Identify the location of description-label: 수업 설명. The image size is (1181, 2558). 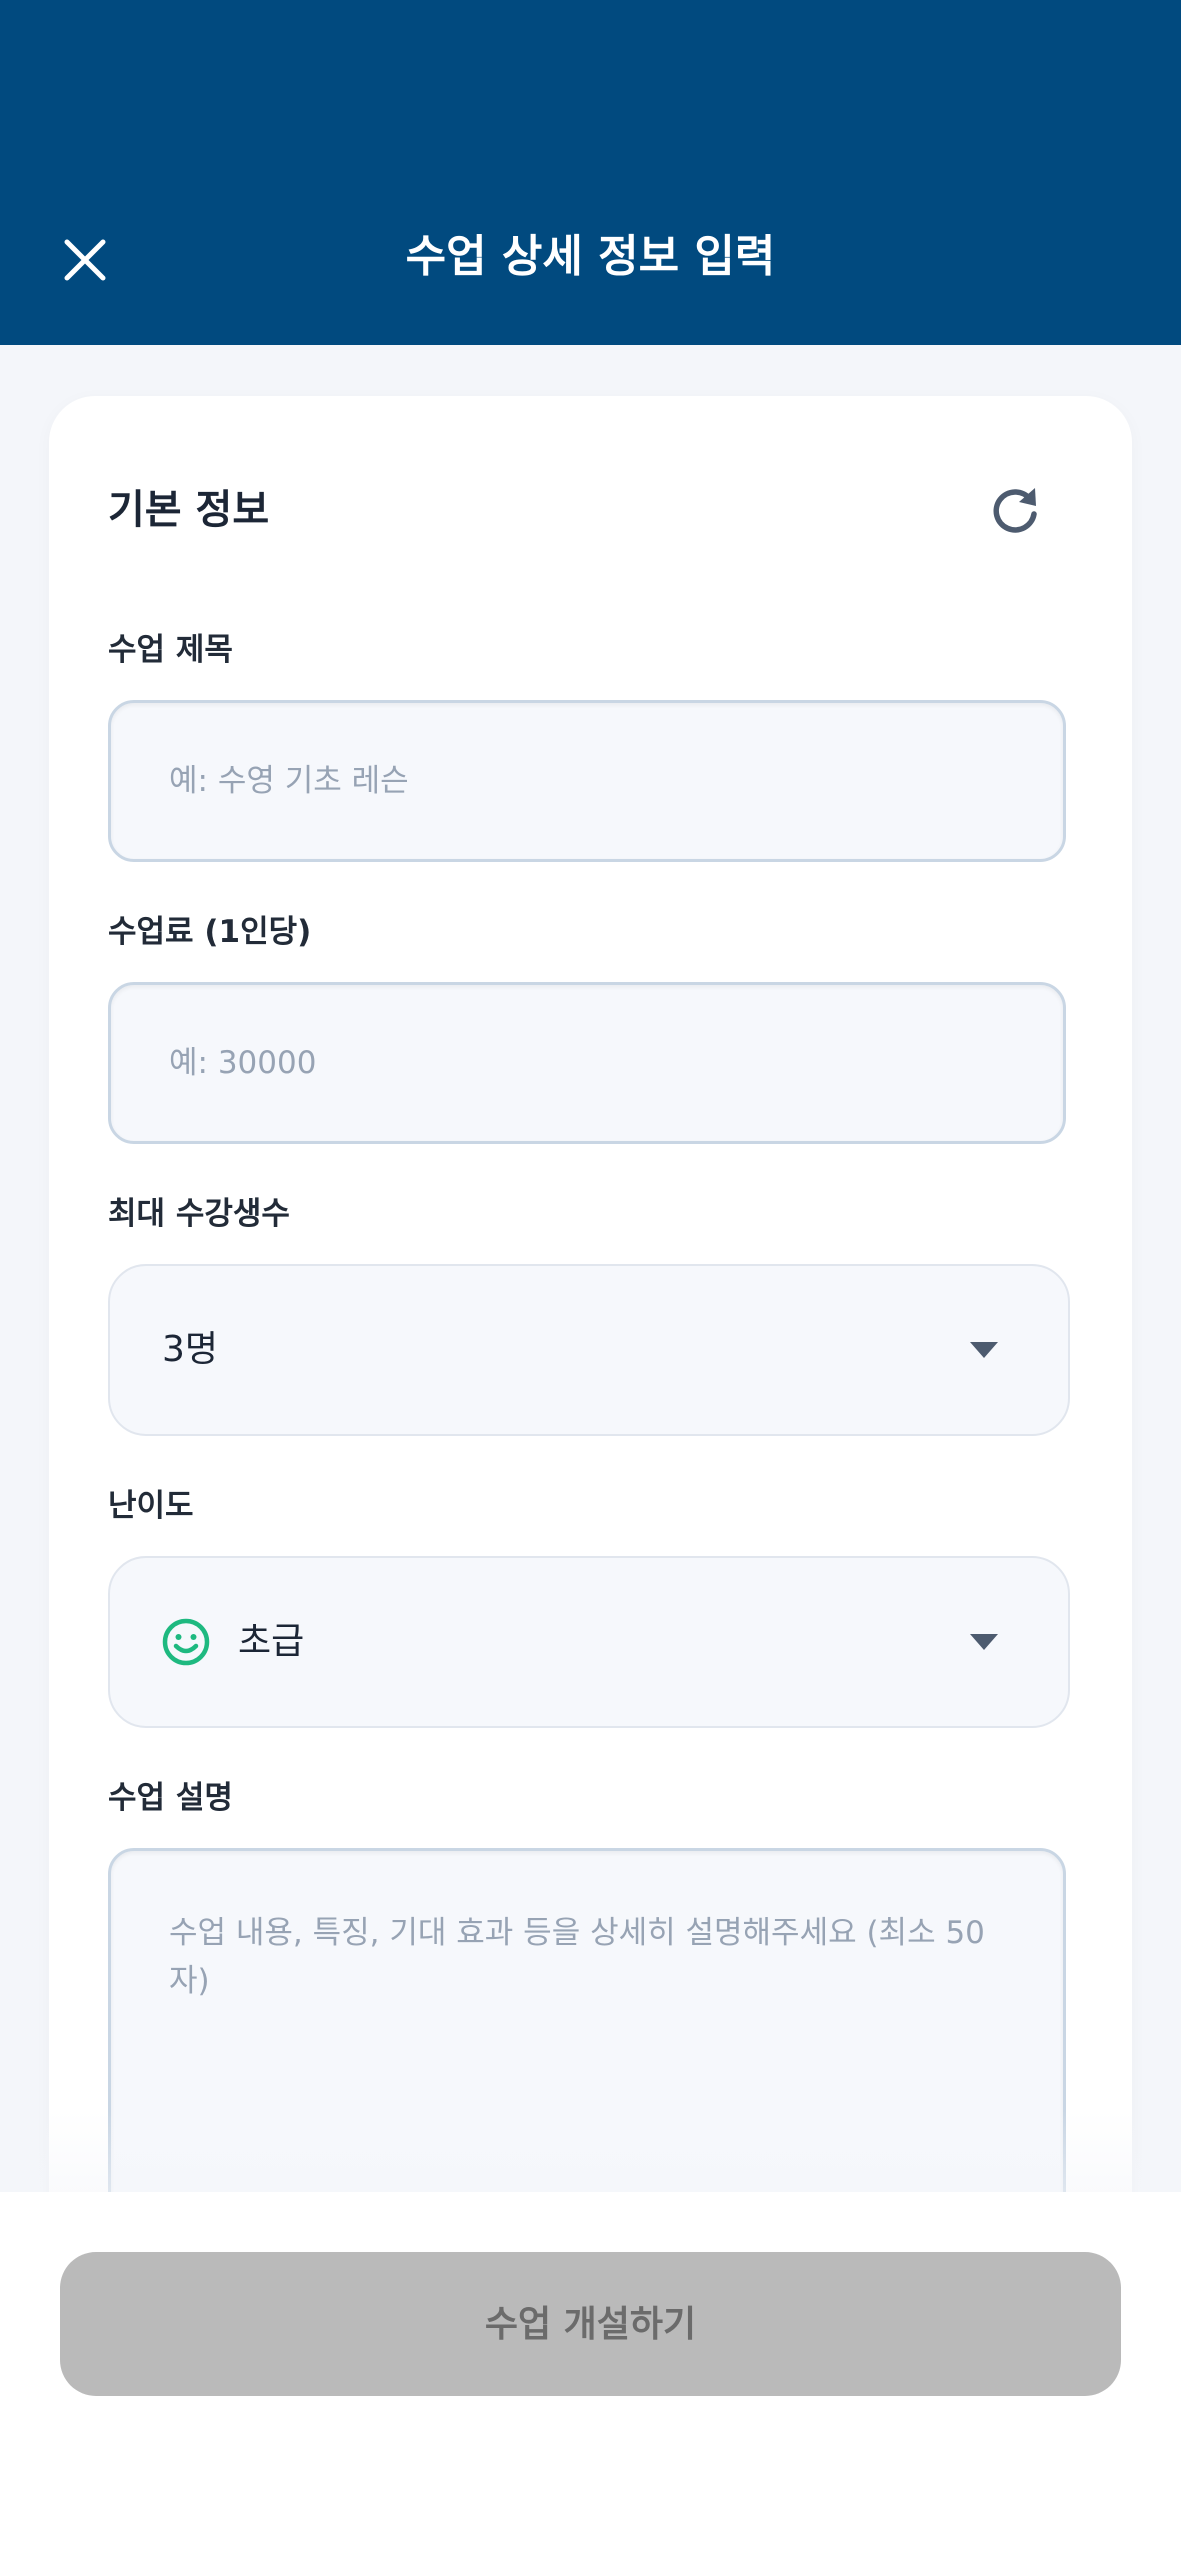
(170, 1798).